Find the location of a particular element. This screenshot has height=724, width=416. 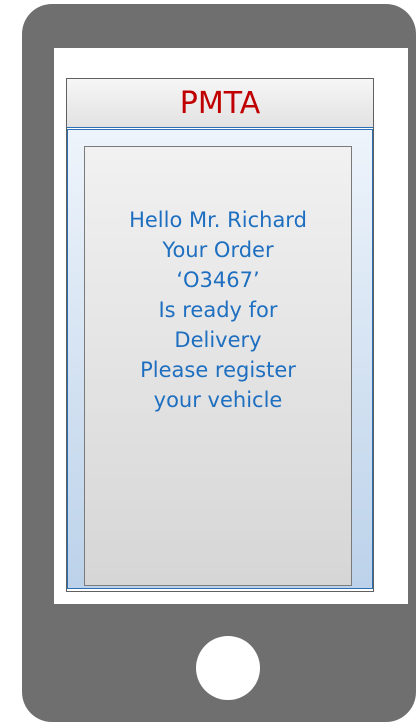

title-bar: PMTA is located at coordinates (220, 103).